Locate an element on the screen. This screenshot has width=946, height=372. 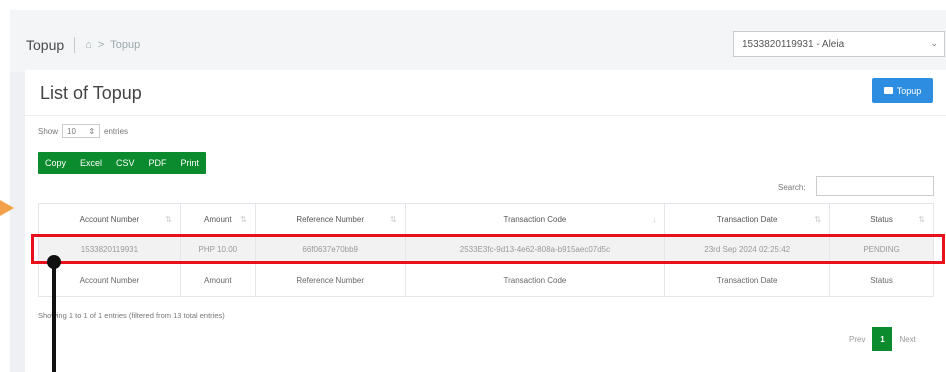
page-title: Topup is located at coordinates (45, 45).